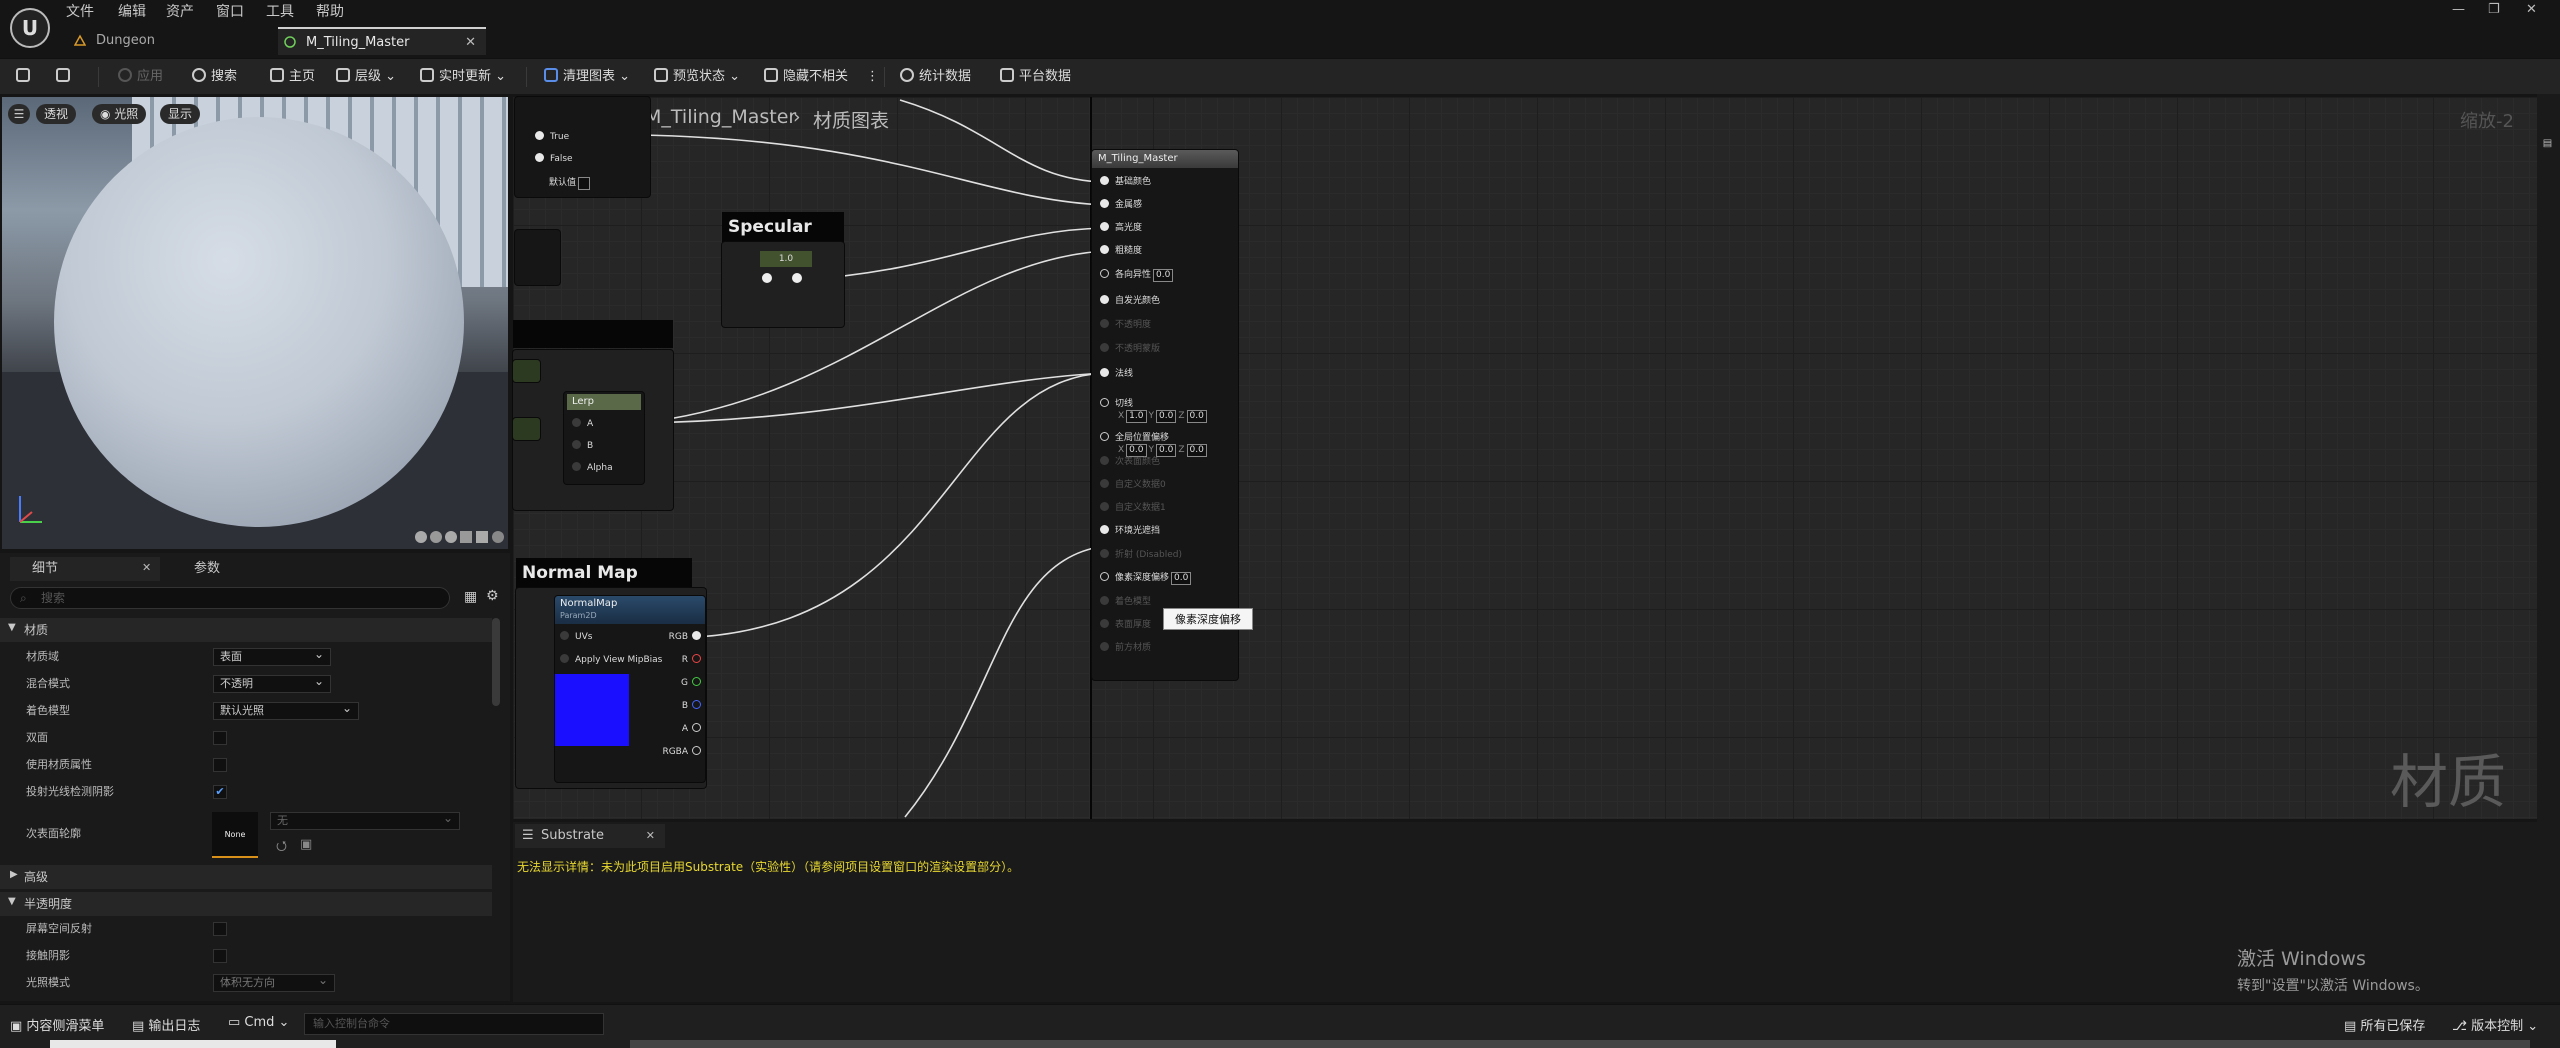  What do you see at coordinates (1121, 205) in the screenshot?
I see `material-pin: 金属感` at bounding box center [1121, 205].